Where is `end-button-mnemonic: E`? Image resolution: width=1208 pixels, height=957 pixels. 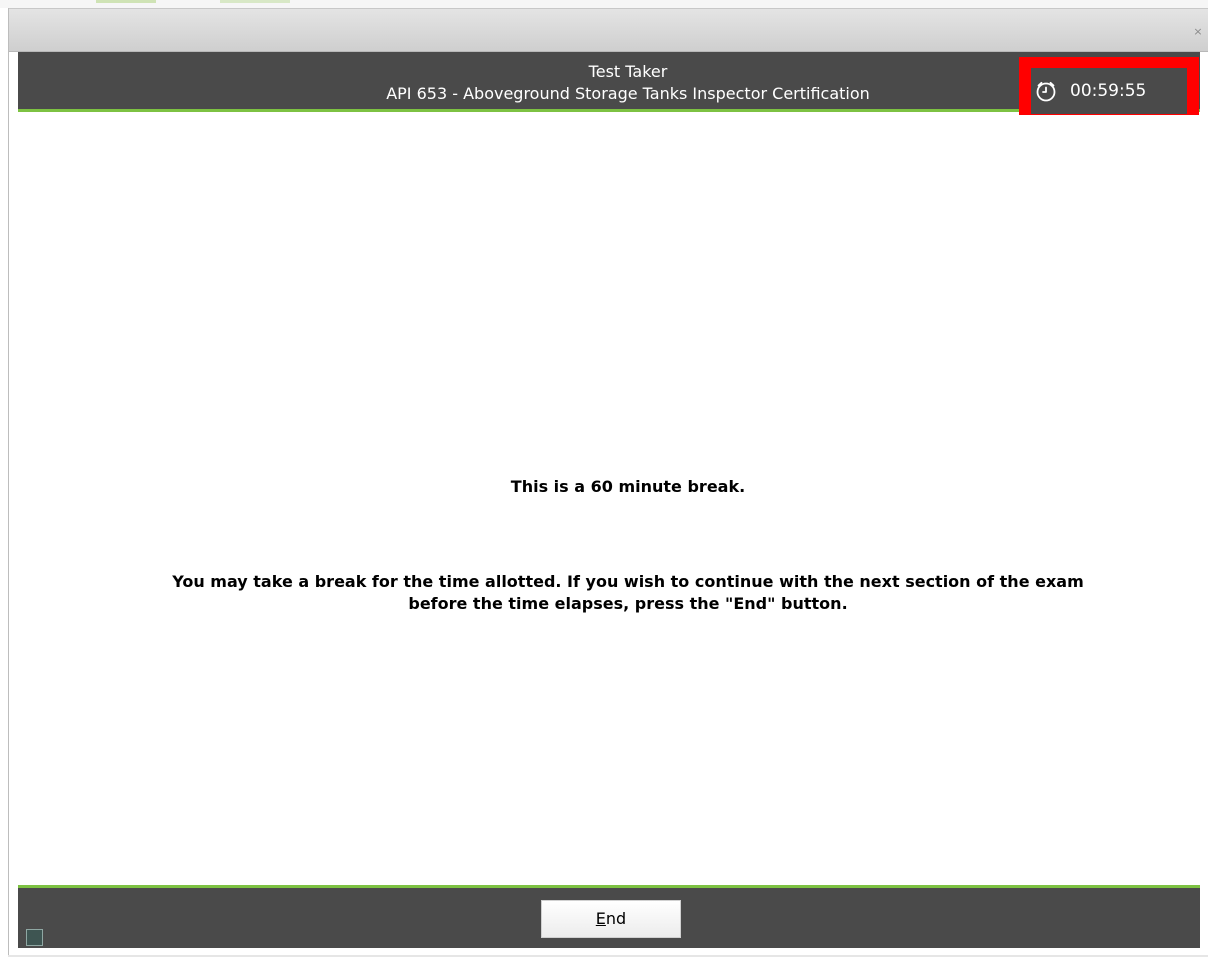 end-button-mnemonic: E is located at coordinates (600, 918).